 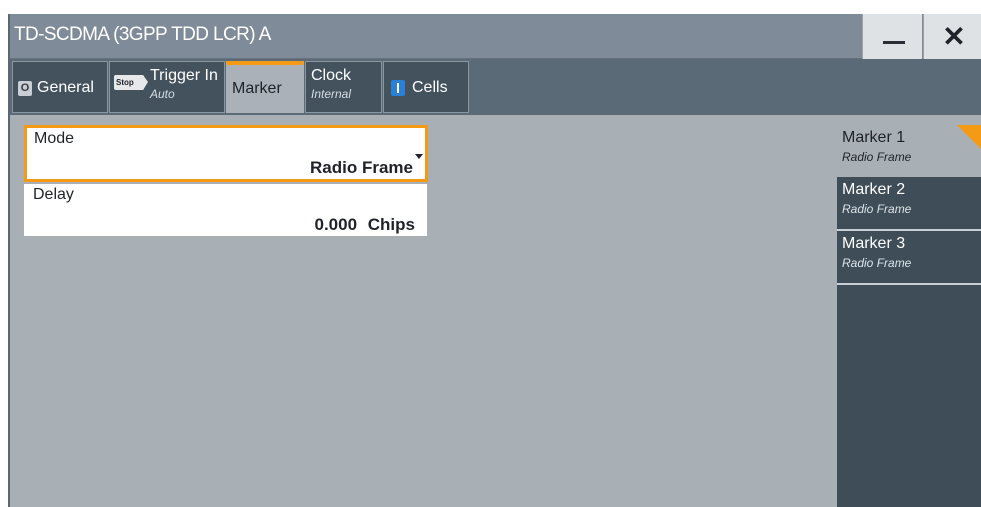 I want to click on marker-2-item: Marker 2 Radio Frame, so click(x=909, y=204).